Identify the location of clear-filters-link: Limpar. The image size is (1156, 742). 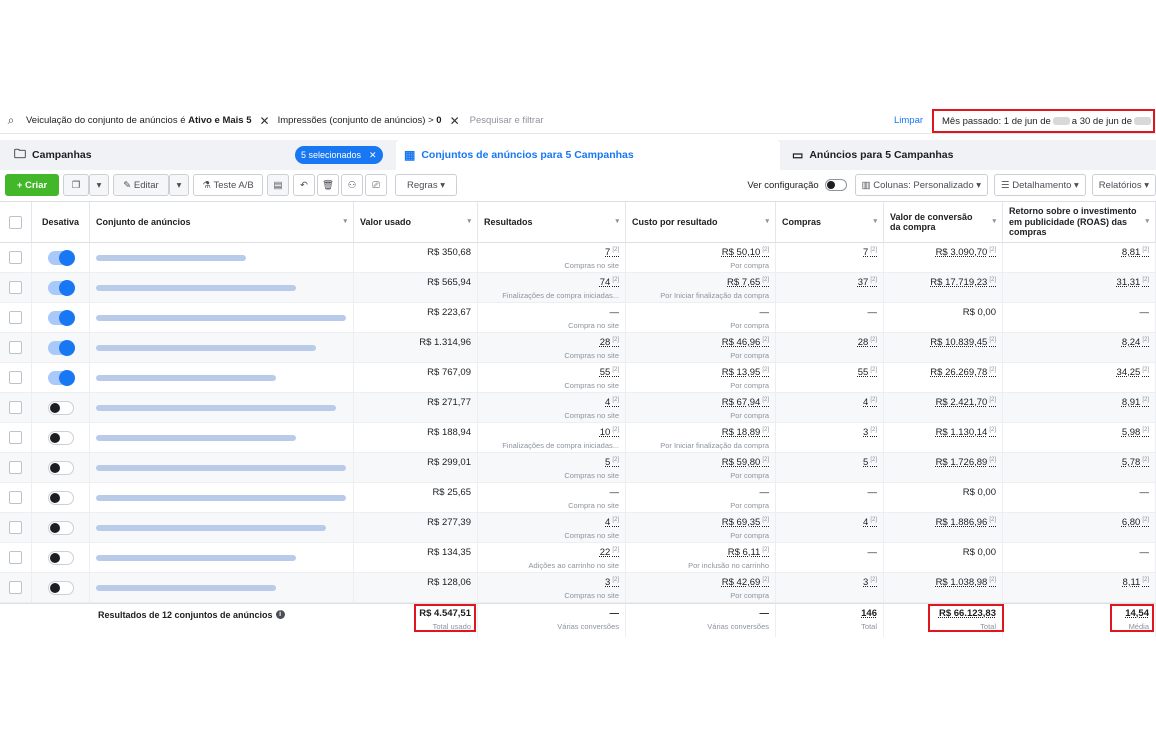
(908, 120).